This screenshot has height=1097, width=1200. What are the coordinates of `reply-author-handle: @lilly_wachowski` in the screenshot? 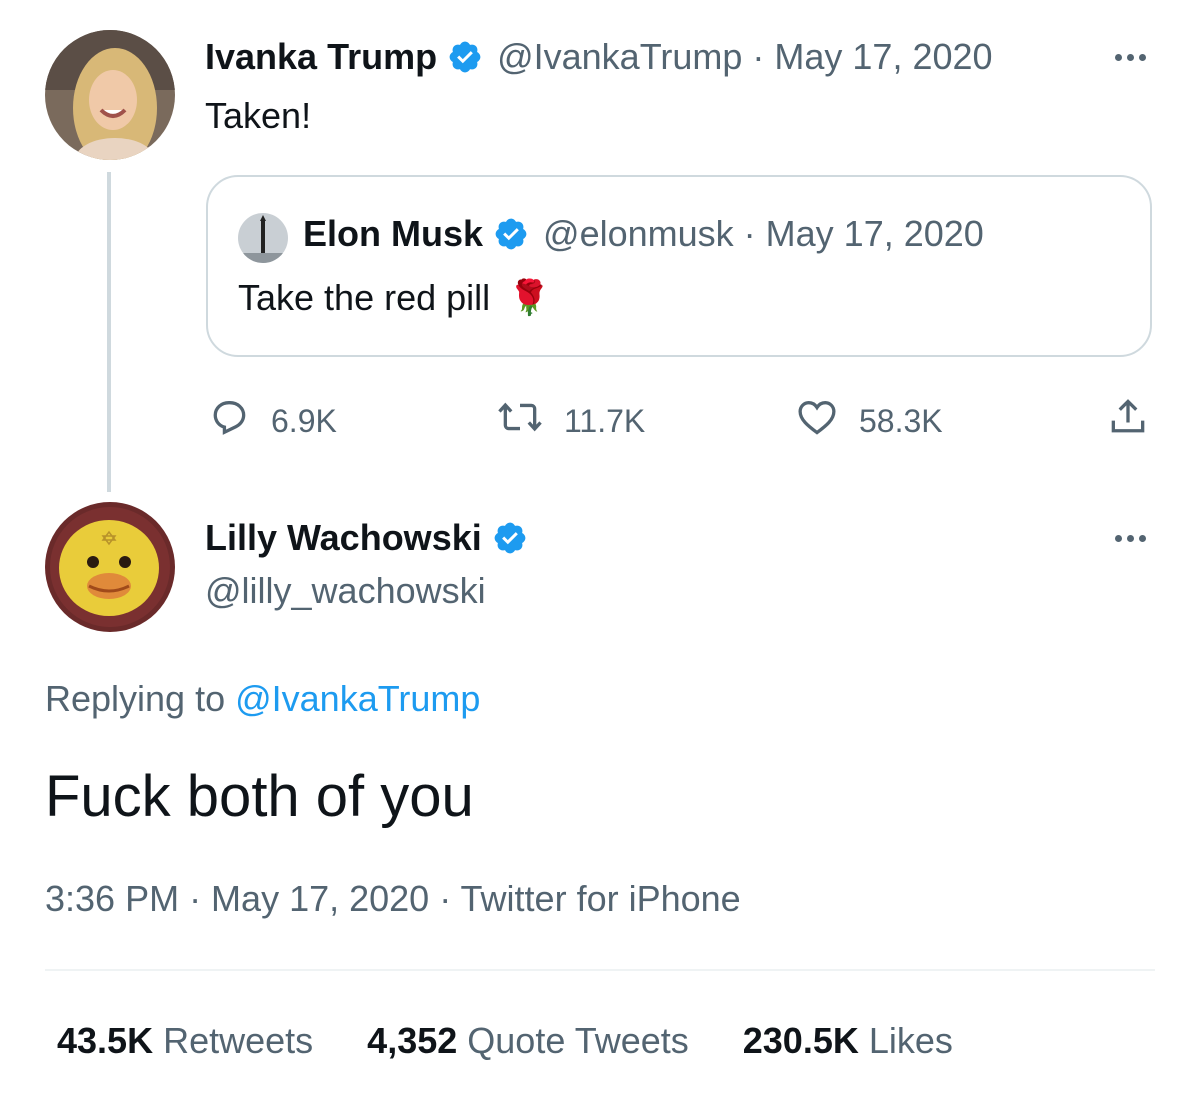 It's located at (345, 591).